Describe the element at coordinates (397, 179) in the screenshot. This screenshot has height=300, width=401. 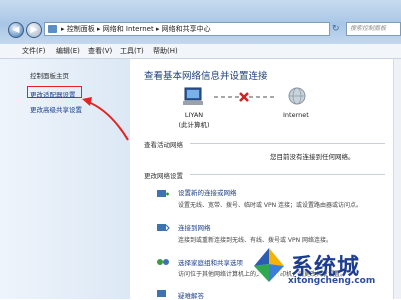
I see `scrollbar` at that location.